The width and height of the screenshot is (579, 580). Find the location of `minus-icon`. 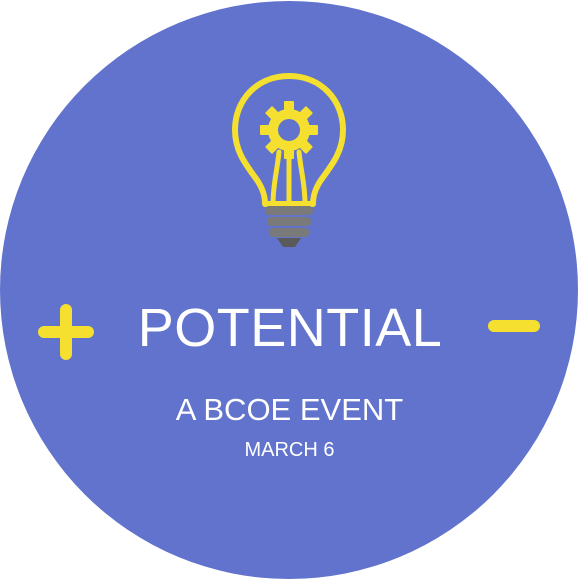

minus-icon is located at coordinates (514, 326).